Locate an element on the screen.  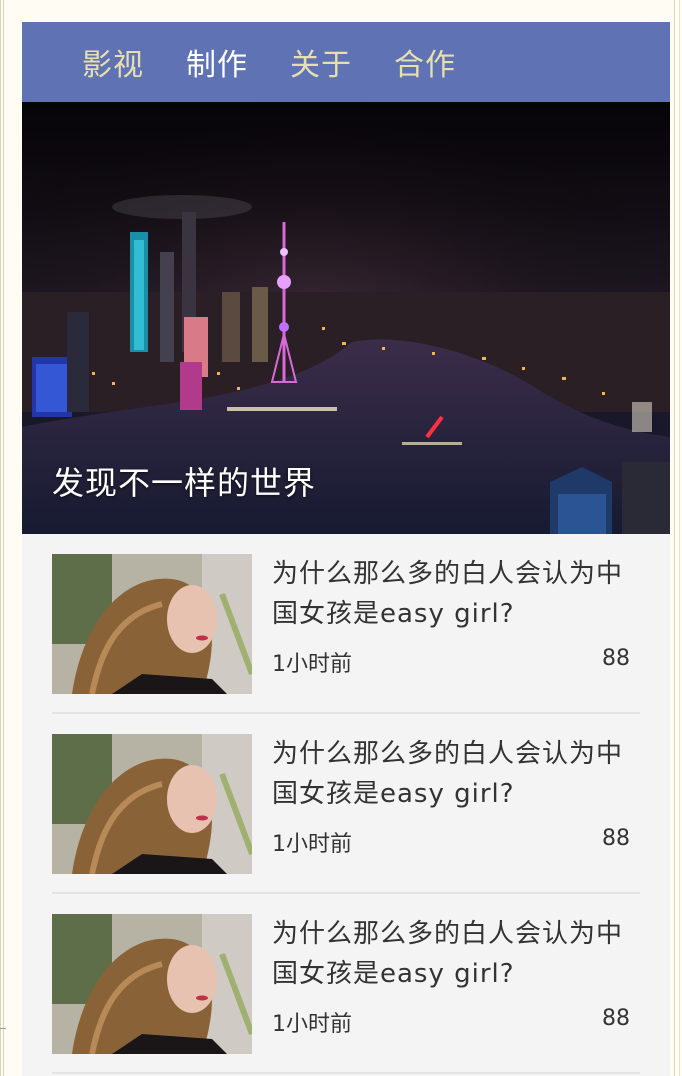
frame-border-right is located at coordinates (677, 538).